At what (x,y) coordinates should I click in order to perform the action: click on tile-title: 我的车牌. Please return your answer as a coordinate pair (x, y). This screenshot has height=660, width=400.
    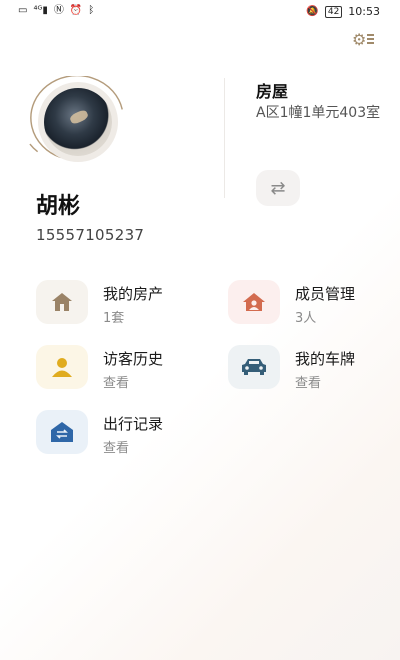
    Looking at the image, I should click on (325, 359).